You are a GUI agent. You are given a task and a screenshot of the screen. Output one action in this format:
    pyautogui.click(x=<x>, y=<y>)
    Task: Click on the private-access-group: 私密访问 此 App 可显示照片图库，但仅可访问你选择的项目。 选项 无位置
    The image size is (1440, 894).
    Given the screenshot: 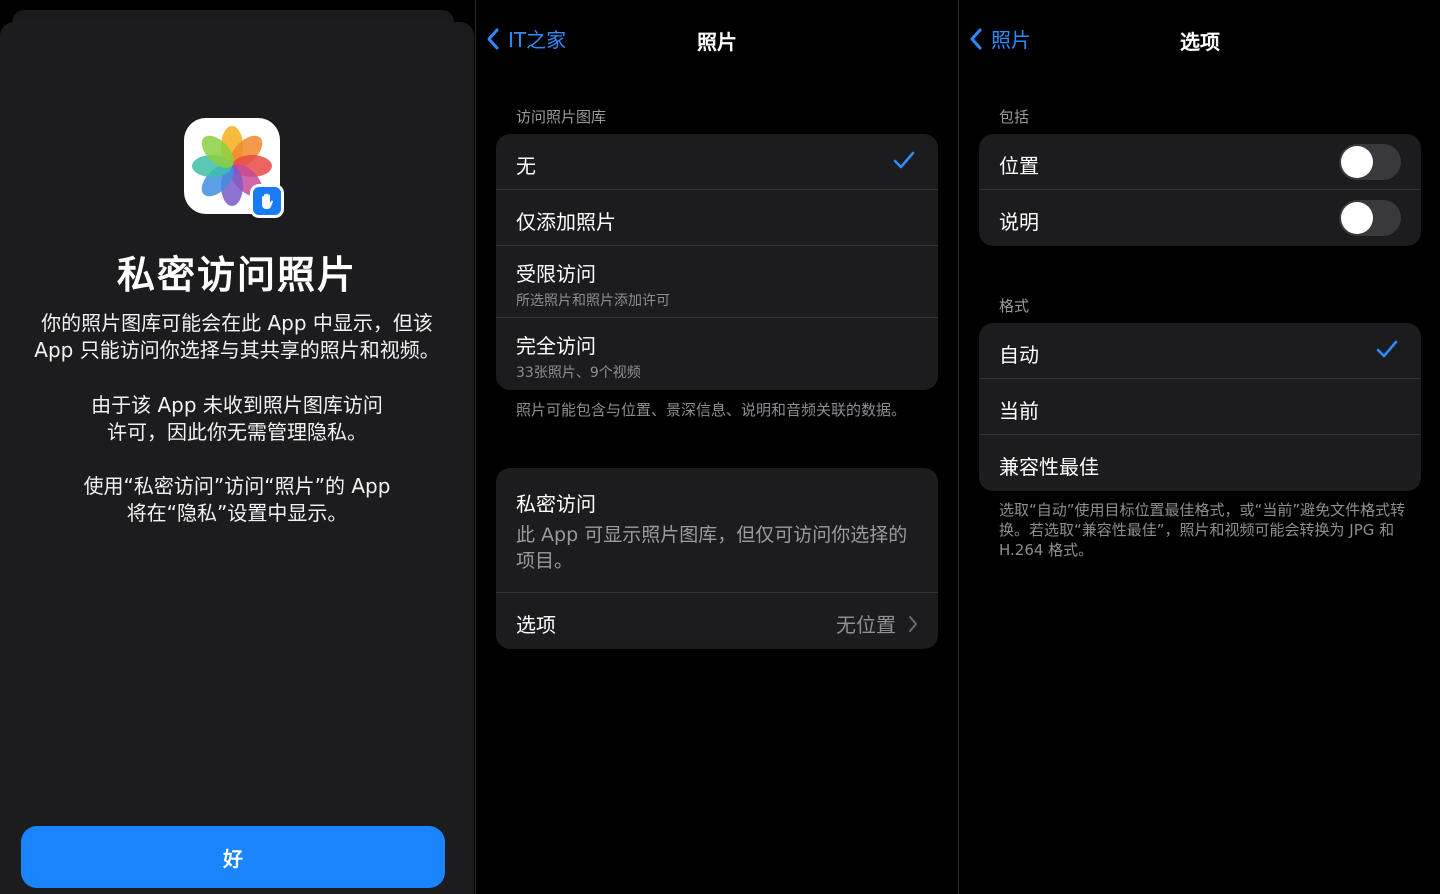 What is the action you would take?
    pyautogui.click(x=717, y=558)
    